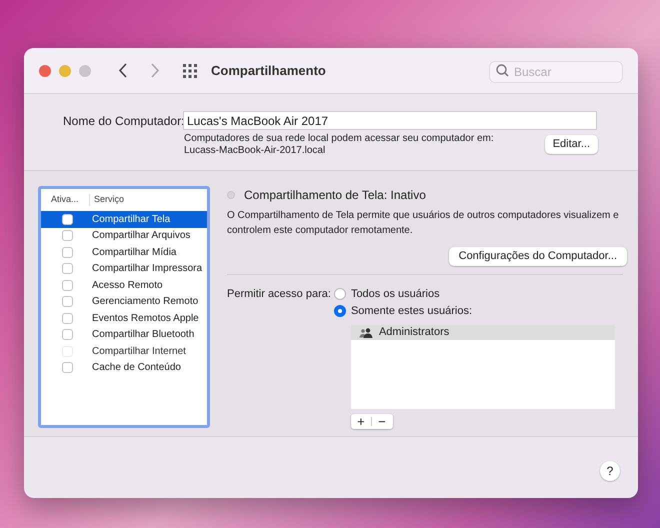 Image resolution: width=660 pixels, height=528 pixels. What do you see at coordinates (190, 70) in the screenshot?
I see `grid-icon` at bounding box center [190, 70].